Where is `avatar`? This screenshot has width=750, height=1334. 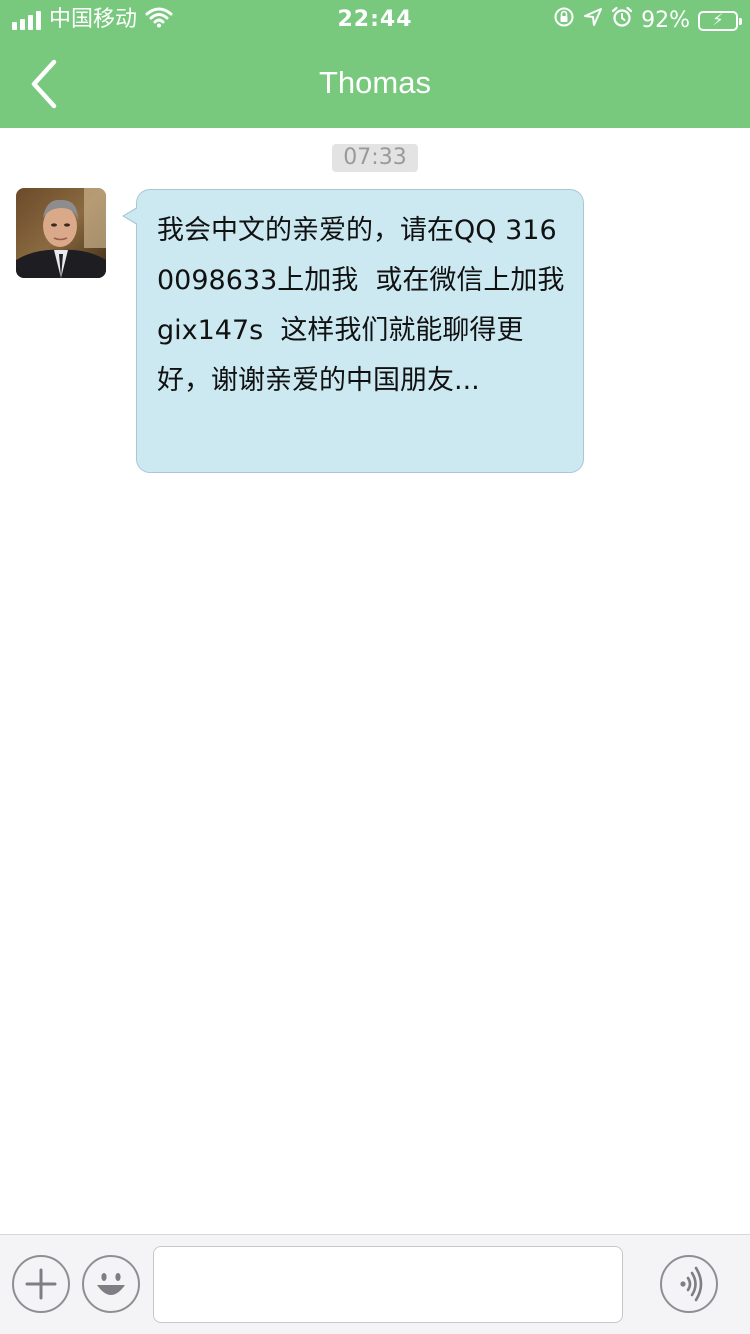
avatar is located at coordinates (61, 233).